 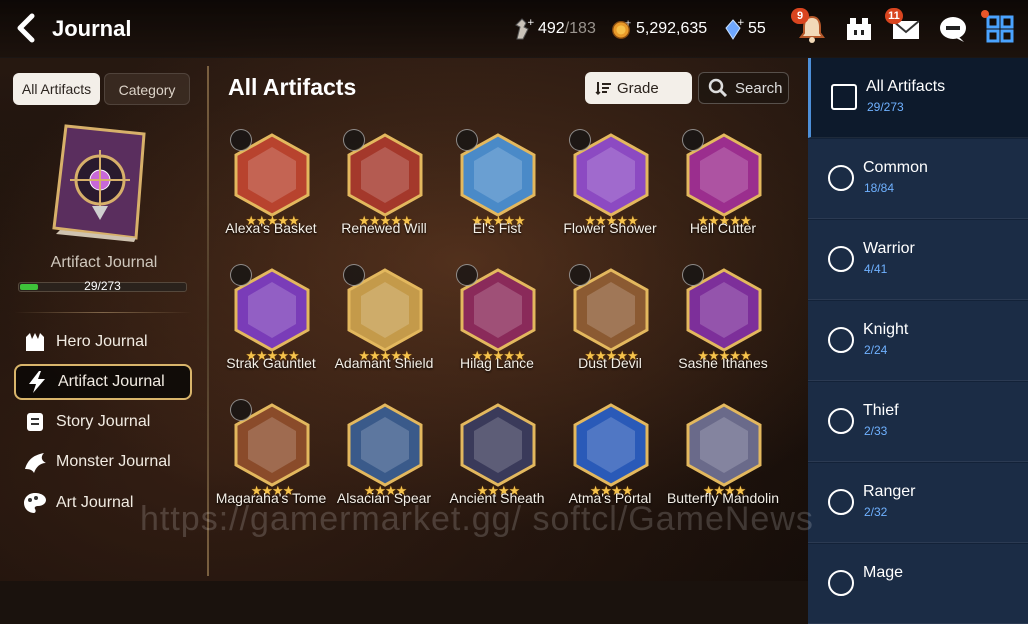 I want to click on artifact-card: ★★★★★ Alexa's Basket, so click(x=271, y=190).